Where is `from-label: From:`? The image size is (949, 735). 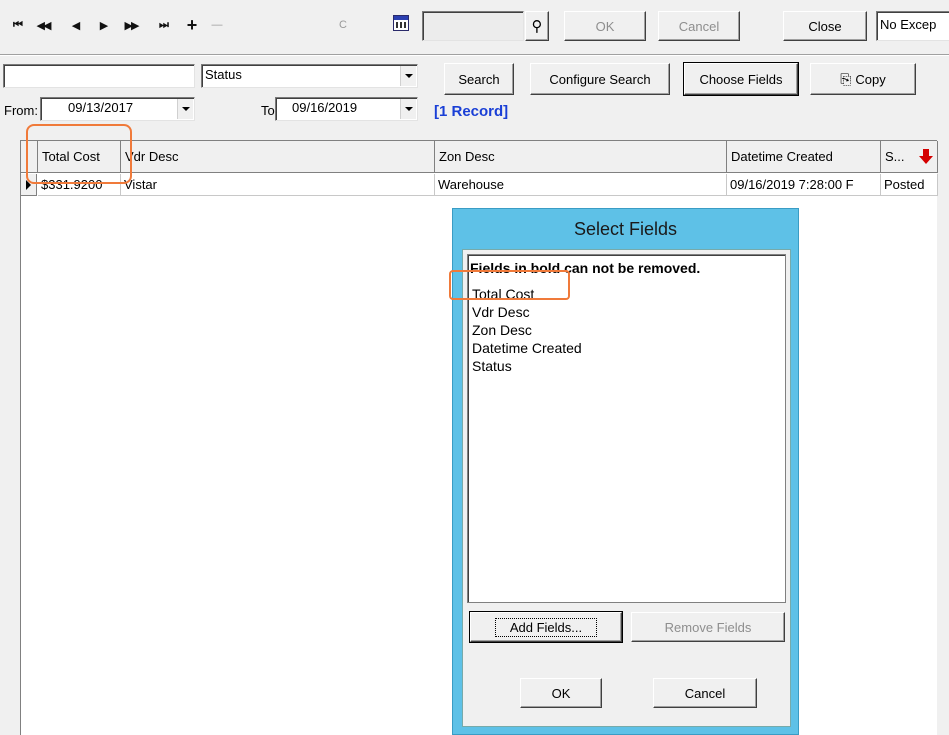
from-label: From: is located at coordinates (21, 110).